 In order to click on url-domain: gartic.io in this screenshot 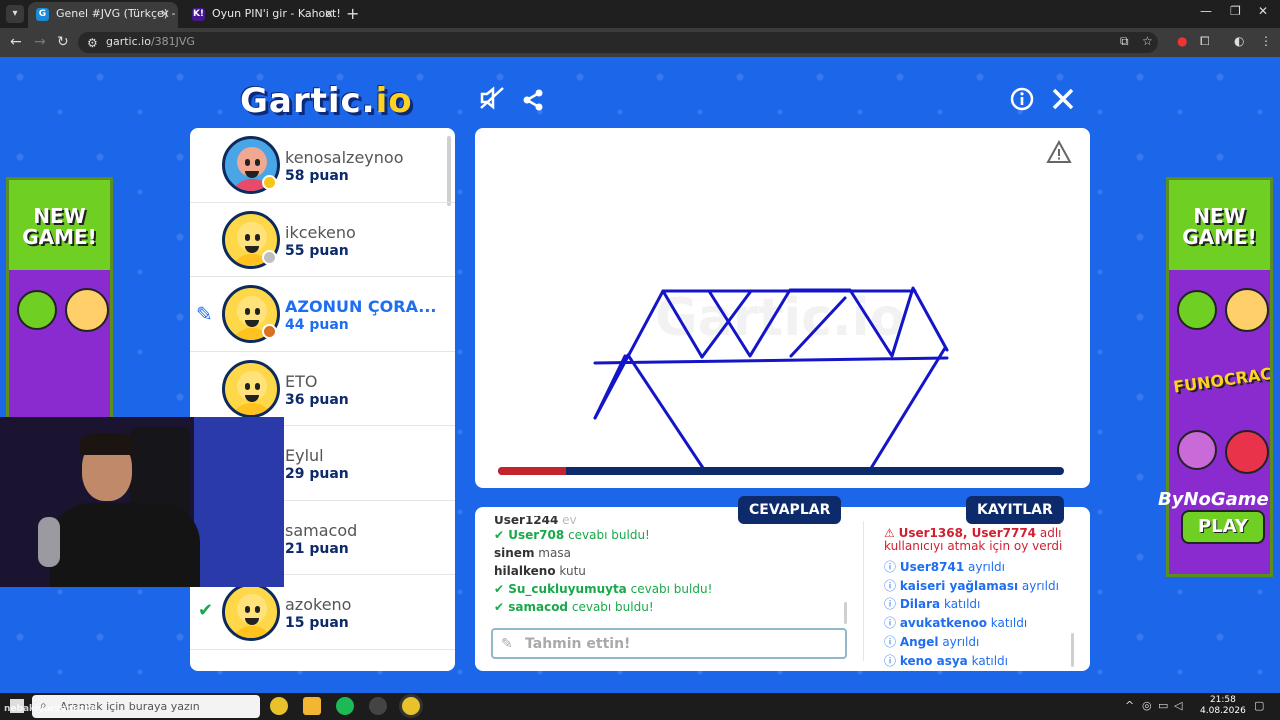, I will do `click(128, 41)`.